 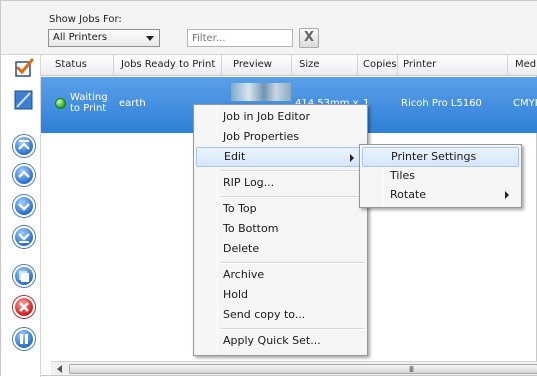 What do you see at coordinates (269, 28) in the screenshot?
I see `filter-bar: Show Jobs For: All Printers X` at bounding box center [269, 28].